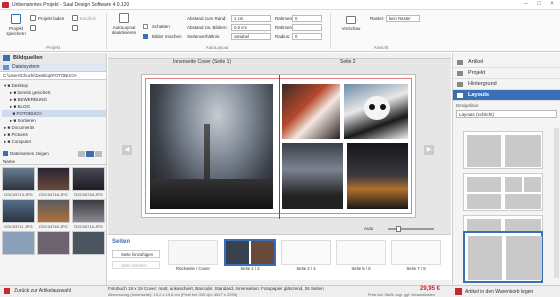 This screenshot has width=560, height=297. What do you see at coordinates (37, 291) in the screenshot?
I see `back-to-article-button: Zurück zur Artikelauswahl` at bounding box center [37, 291].